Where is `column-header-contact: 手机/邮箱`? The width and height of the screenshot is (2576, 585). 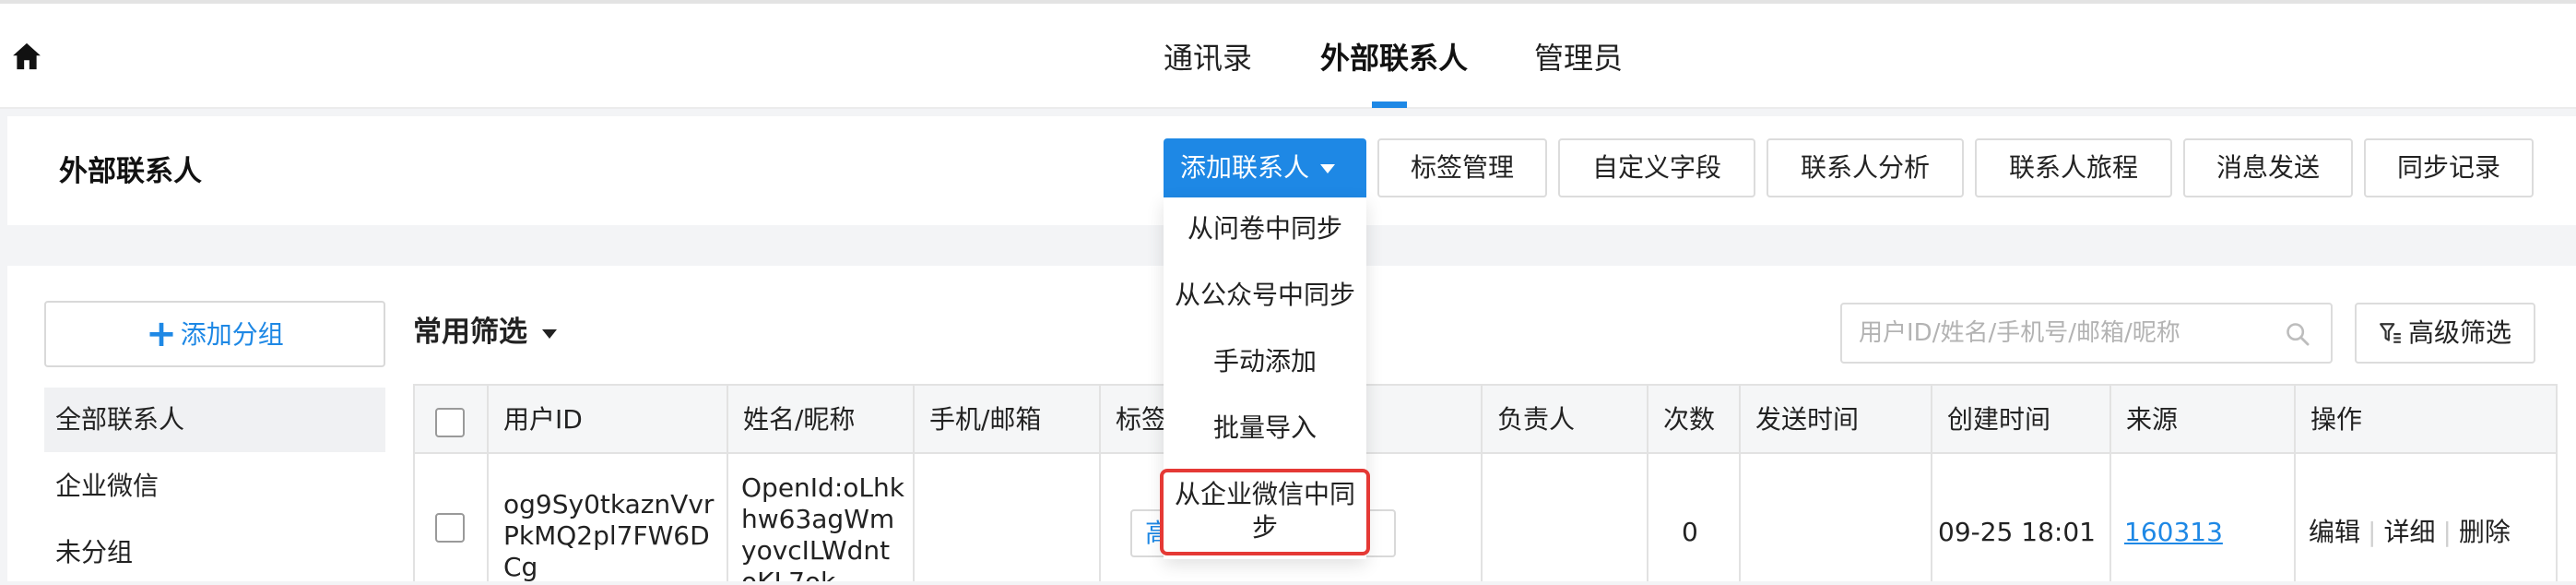
column-header-contact: 手机/邮箱 is located at coordinates (978, 420).